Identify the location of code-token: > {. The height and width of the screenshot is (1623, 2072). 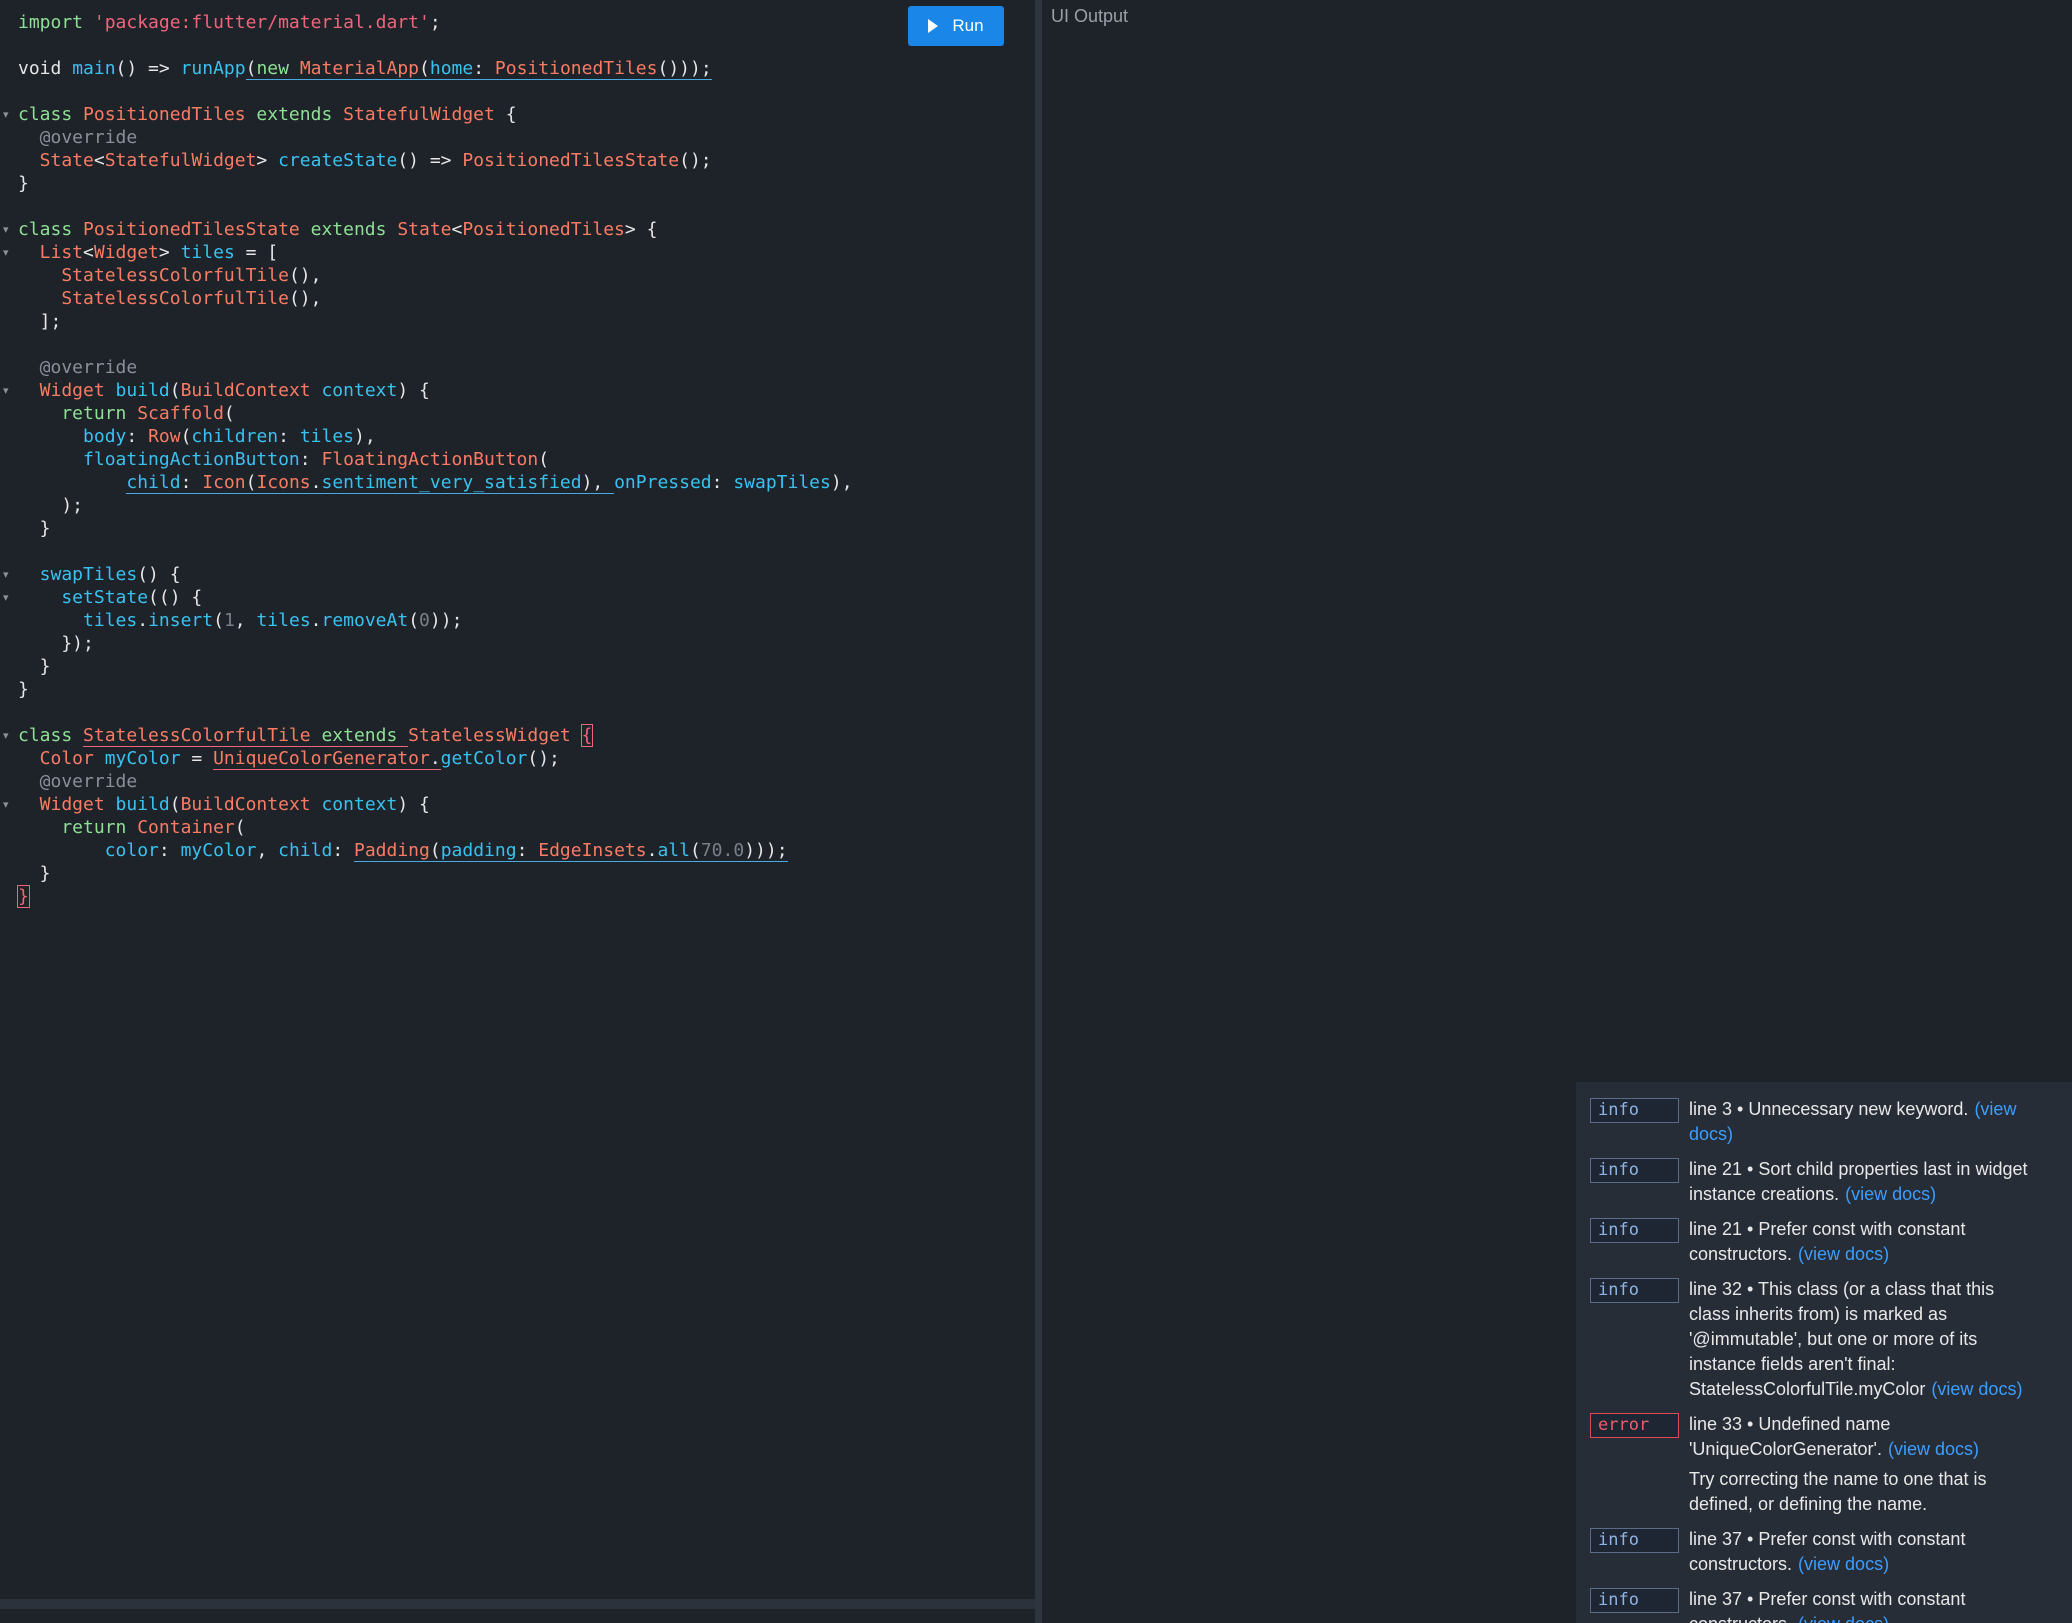
(641, 229).